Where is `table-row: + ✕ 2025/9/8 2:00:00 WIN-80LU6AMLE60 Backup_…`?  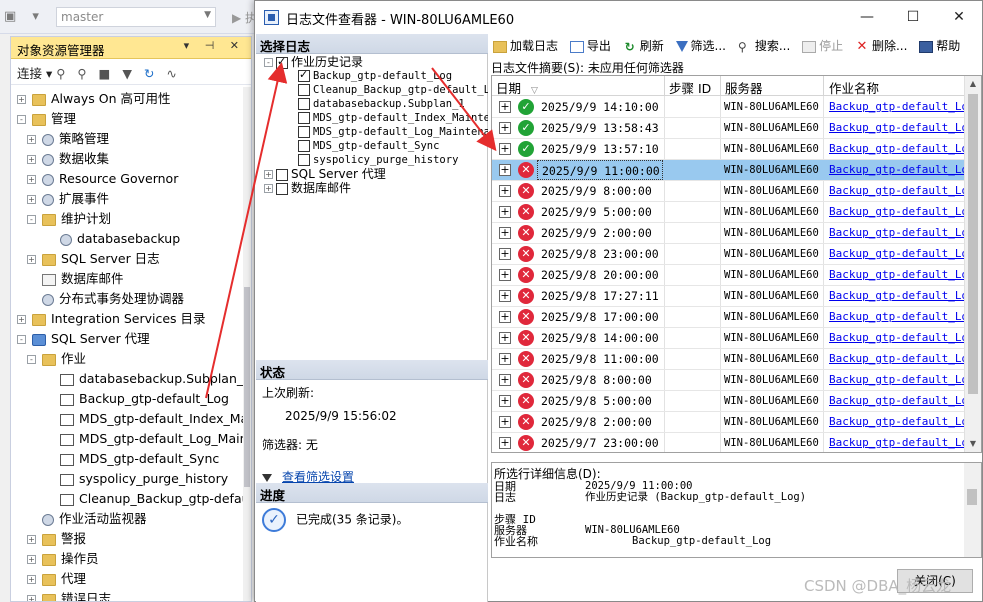 table-row: + ✕ 2025/9/8 2:00:00 WIN-80LU6AMLE60 Backup_… is located at coordinates (733, 422).